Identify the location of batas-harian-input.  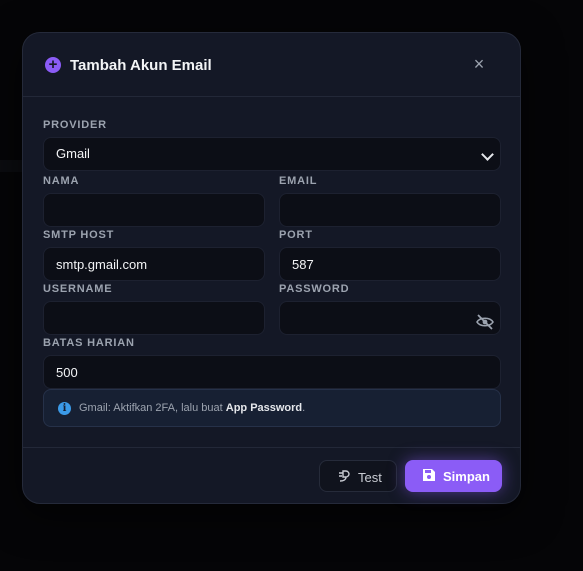
(272, 372).